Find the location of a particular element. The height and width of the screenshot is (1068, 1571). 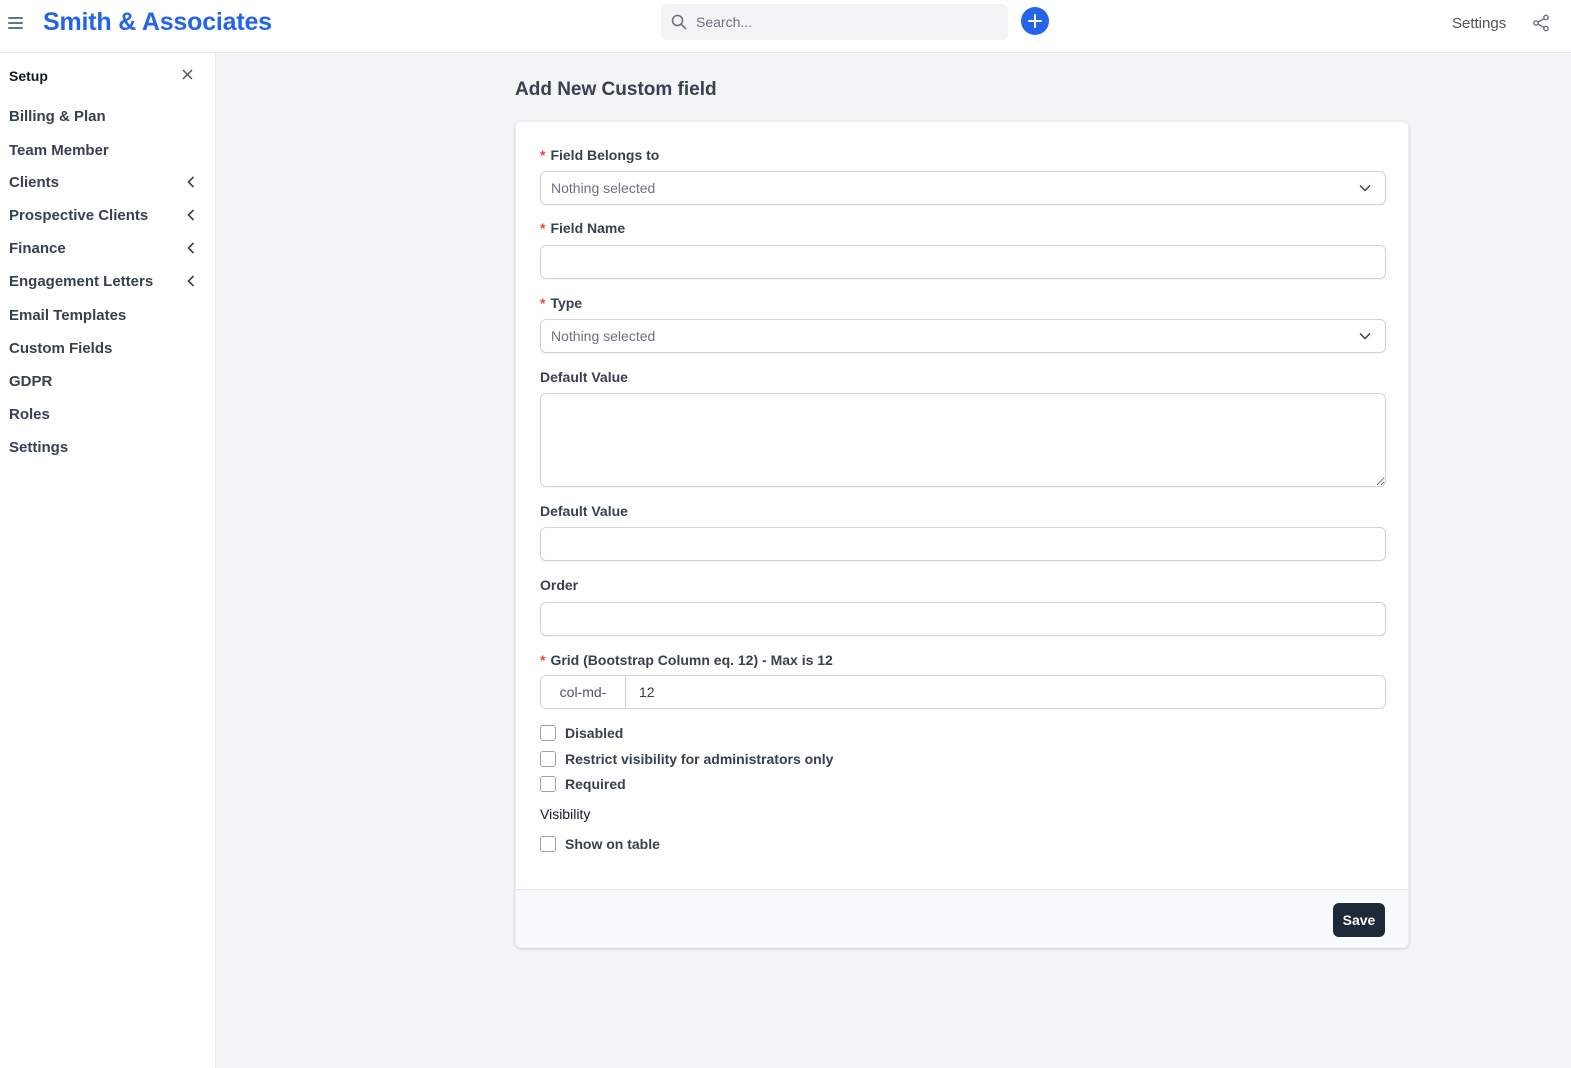

form-footer: Save is located at coordinates (962, 918).